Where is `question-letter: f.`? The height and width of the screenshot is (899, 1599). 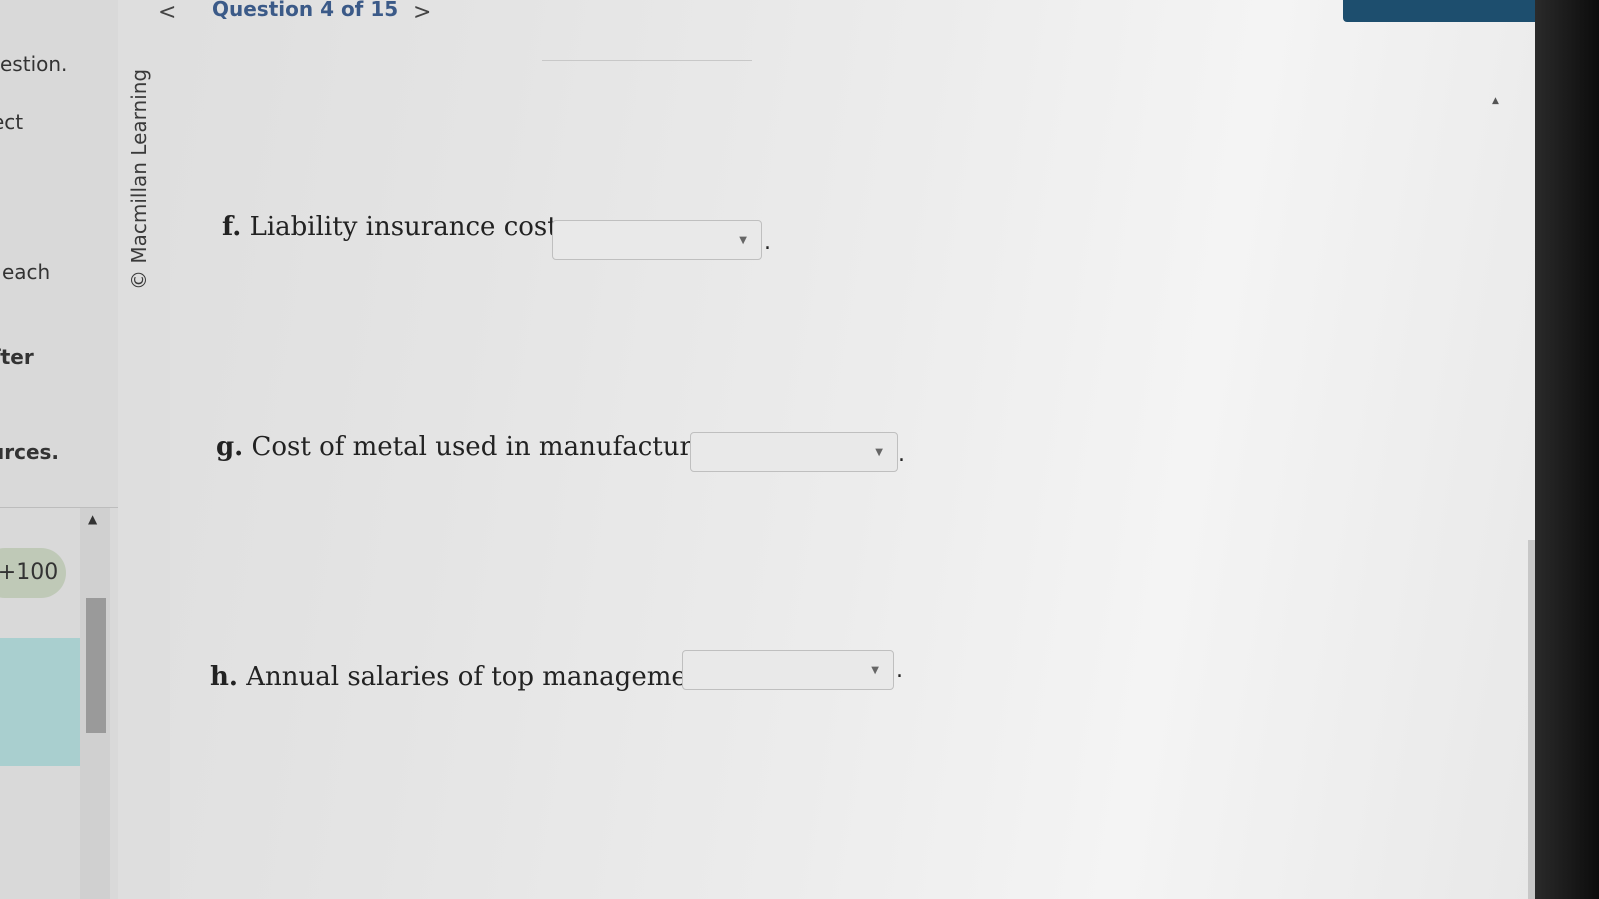 question-letter: f. is located at coordinates (232, 227).